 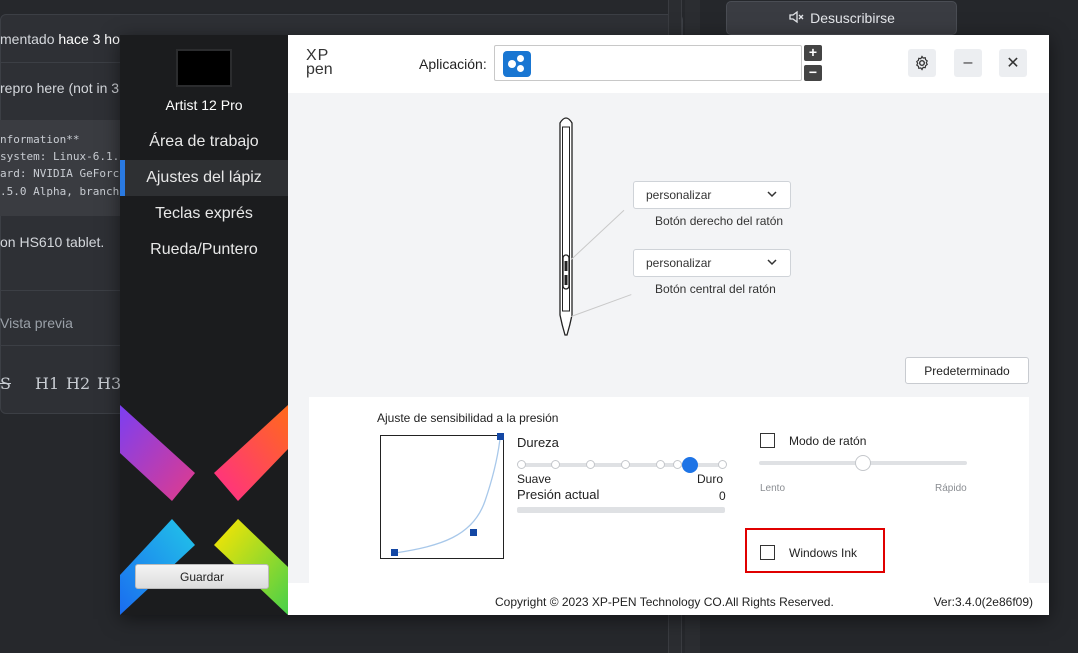 I want to click on lower-button-caption: Botón central del ratón, so click(x=715, y=289).